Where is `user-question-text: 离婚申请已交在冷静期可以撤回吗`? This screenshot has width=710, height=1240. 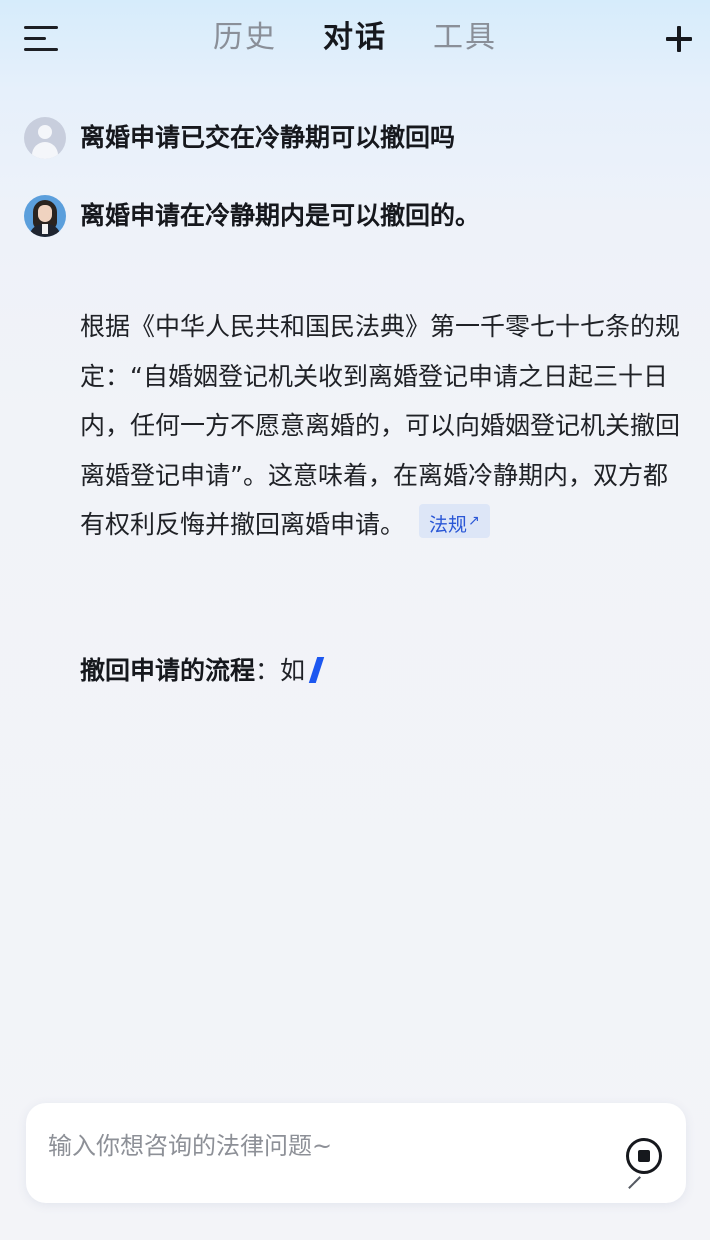 user-question-text: 离婚申请已交在冷静期可以撤回吗 is located at coordinates (268, 137).